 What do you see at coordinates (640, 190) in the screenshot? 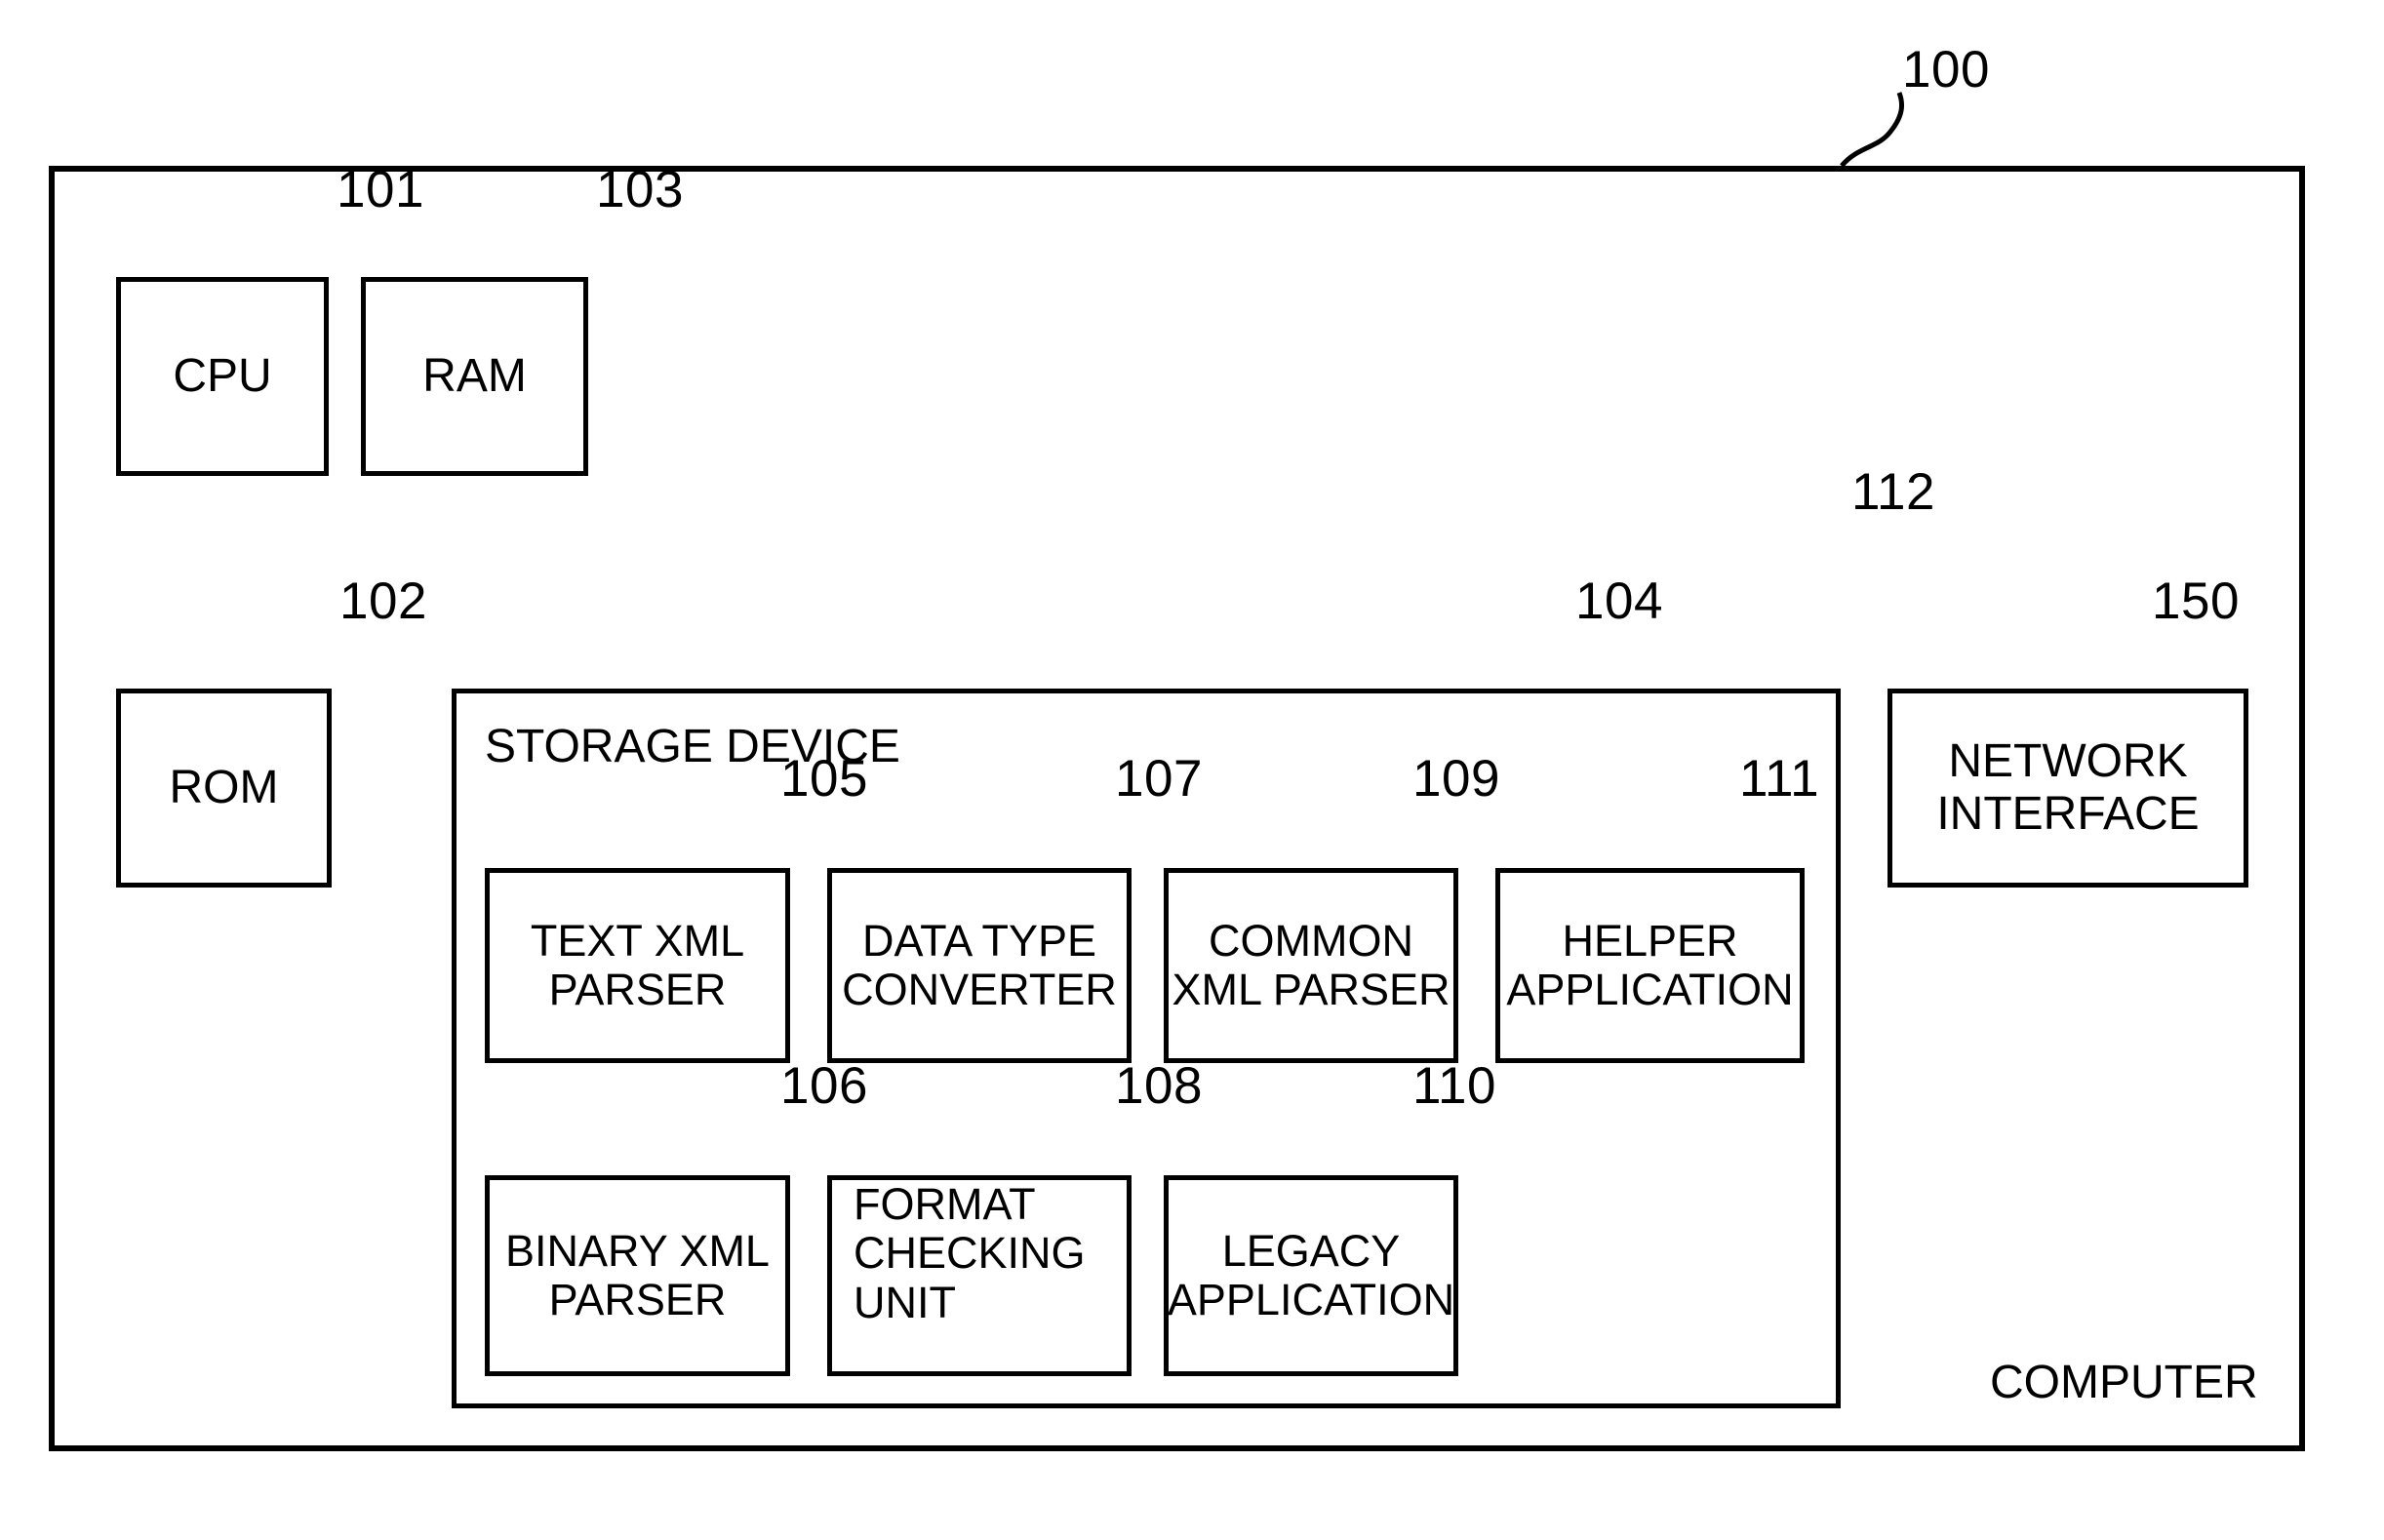
I see `ref-number-103: 103` at bounding box center [640, 190].